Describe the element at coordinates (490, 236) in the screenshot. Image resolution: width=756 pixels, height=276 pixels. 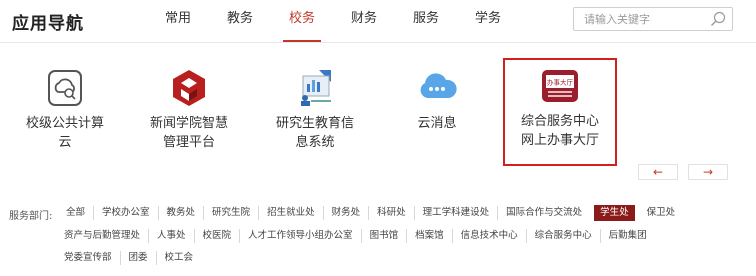
I see `dept-item: 信息技术中心` at that location.